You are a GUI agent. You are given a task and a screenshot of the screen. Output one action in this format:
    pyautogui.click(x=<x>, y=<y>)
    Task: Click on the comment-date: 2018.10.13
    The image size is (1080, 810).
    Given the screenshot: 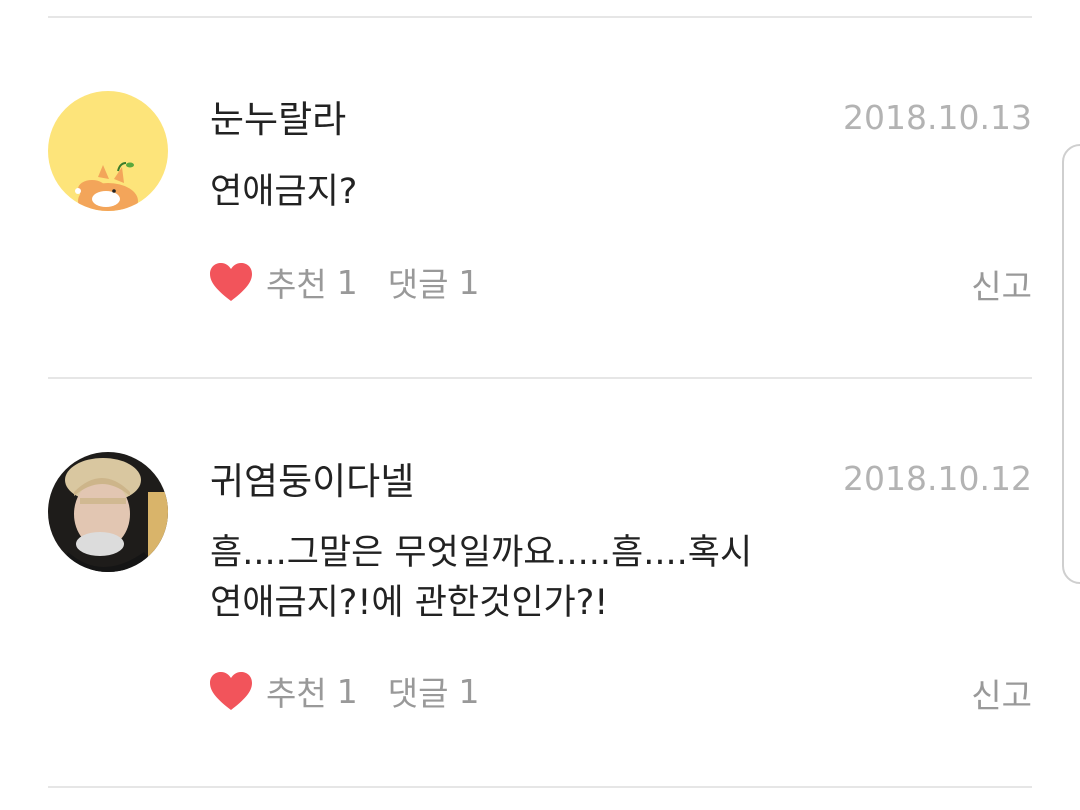 What is the action you would take?
    pyautogui.click(x=937, y=117)
    